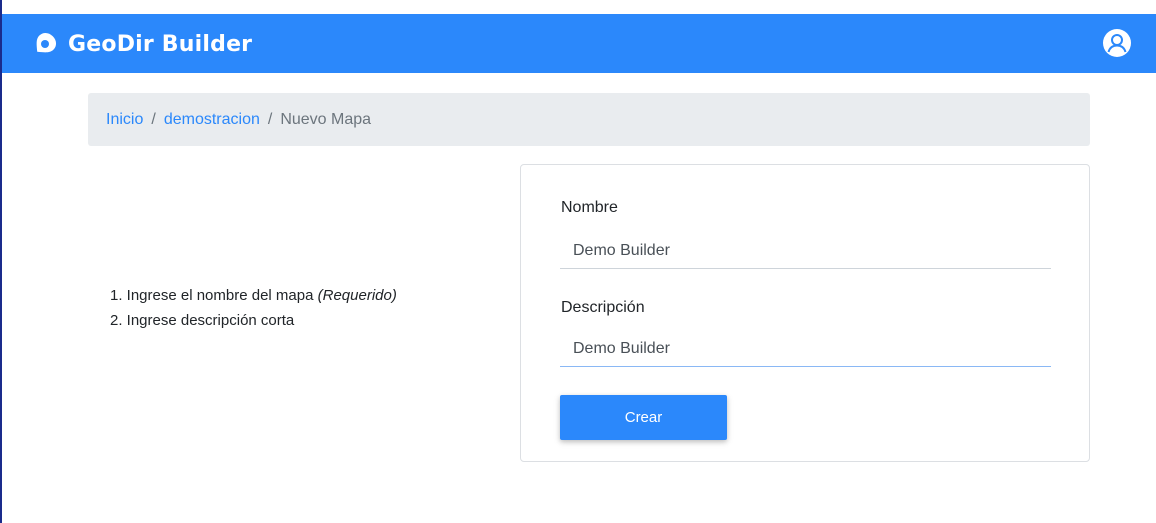 This screenshot has height=523, width=1156. Describe the element at coordinates (357, 295) in the screenshot. I see `required-note: (Requerido)` at that location.